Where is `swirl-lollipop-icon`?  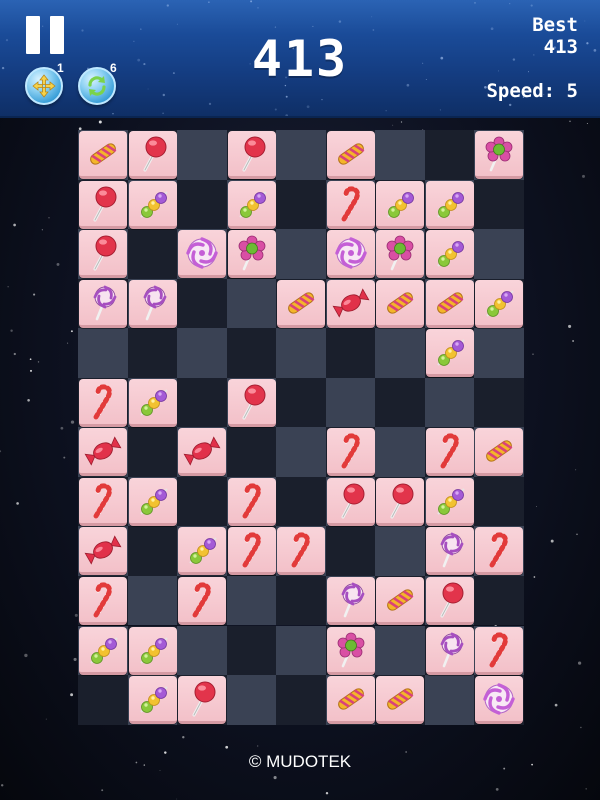 swirl-lollipop-icon is located at coordinates (452, 649).